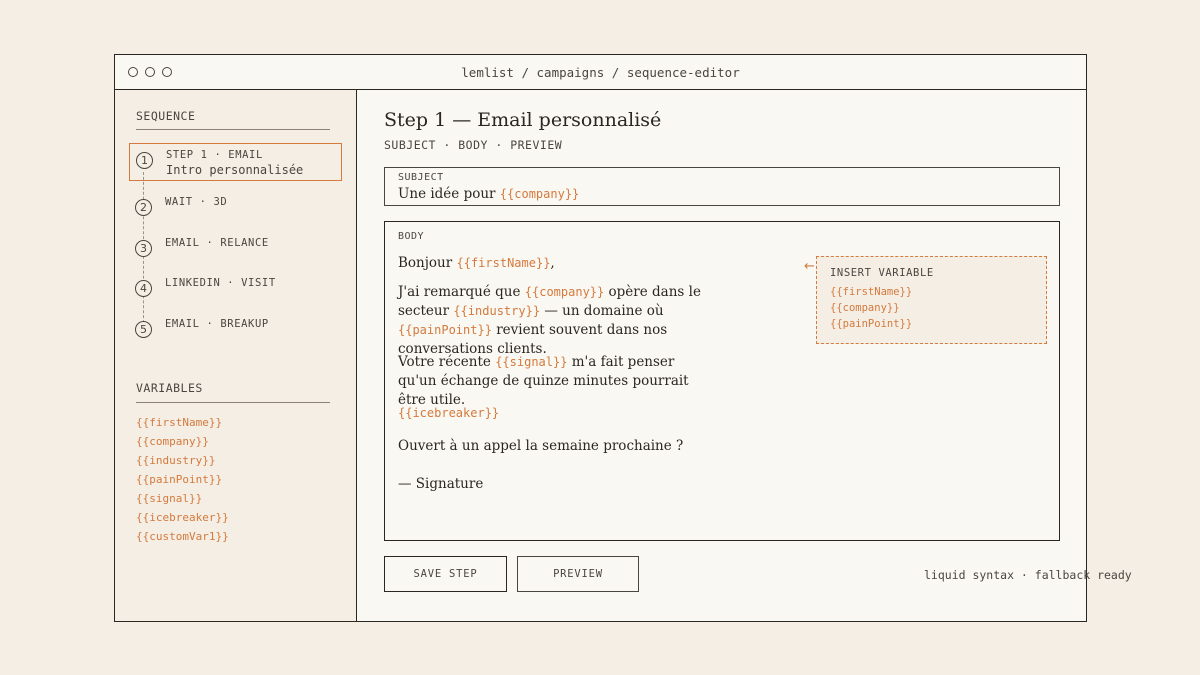  I want to click on subject-field: SUBJECT Une idée pour {{company}}, so click(722, 186).